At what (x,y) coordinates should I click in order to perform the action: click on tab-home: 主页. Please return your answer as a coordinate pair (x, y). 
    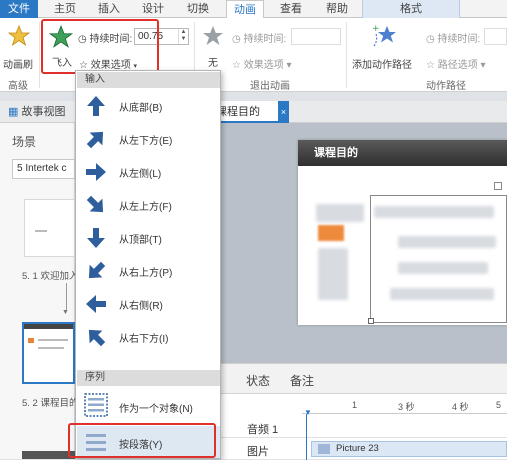
    Looking at the image, I should click on (65, 9).